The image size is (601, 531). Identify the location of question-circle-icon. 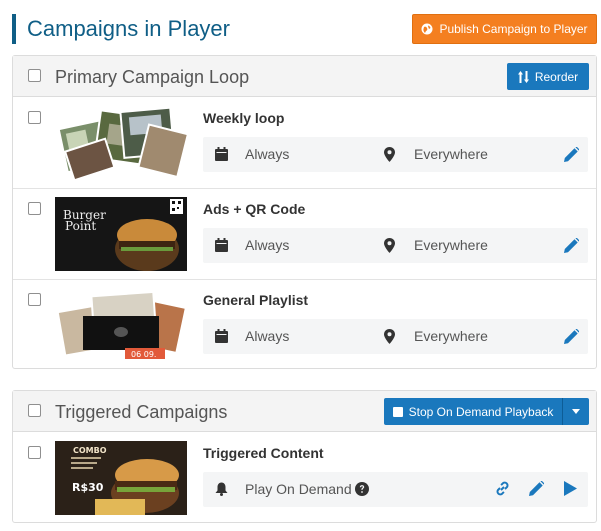
(362, 489).